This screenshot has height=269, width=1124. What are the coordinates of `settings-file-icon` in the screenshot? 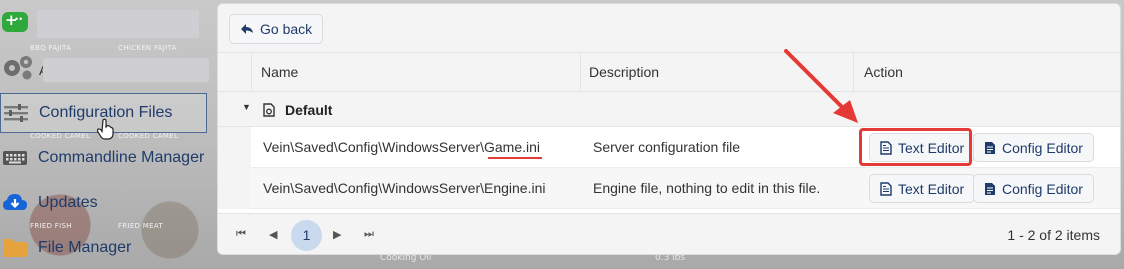 It's located at (269, 110).